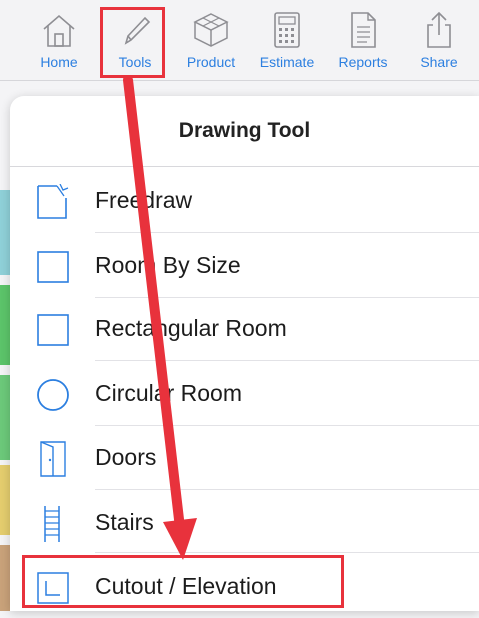 Image resolution: width=479 pixels, height=618 pixels. Describe the element at coordinates (244, 200) in the screenshot. I see `menu-item-freedraw: Freedraw` at that location.